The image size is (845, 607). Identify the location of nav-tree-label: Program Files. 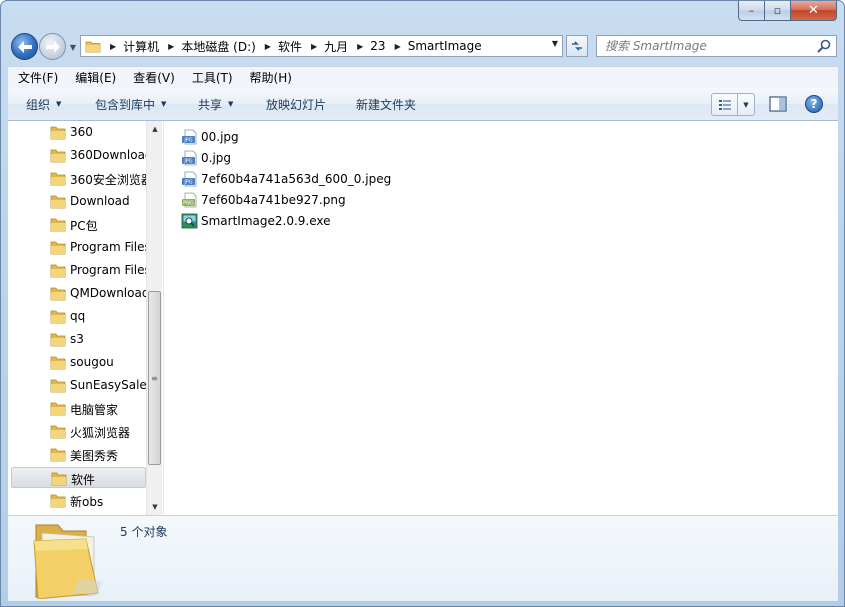
(108, 247).